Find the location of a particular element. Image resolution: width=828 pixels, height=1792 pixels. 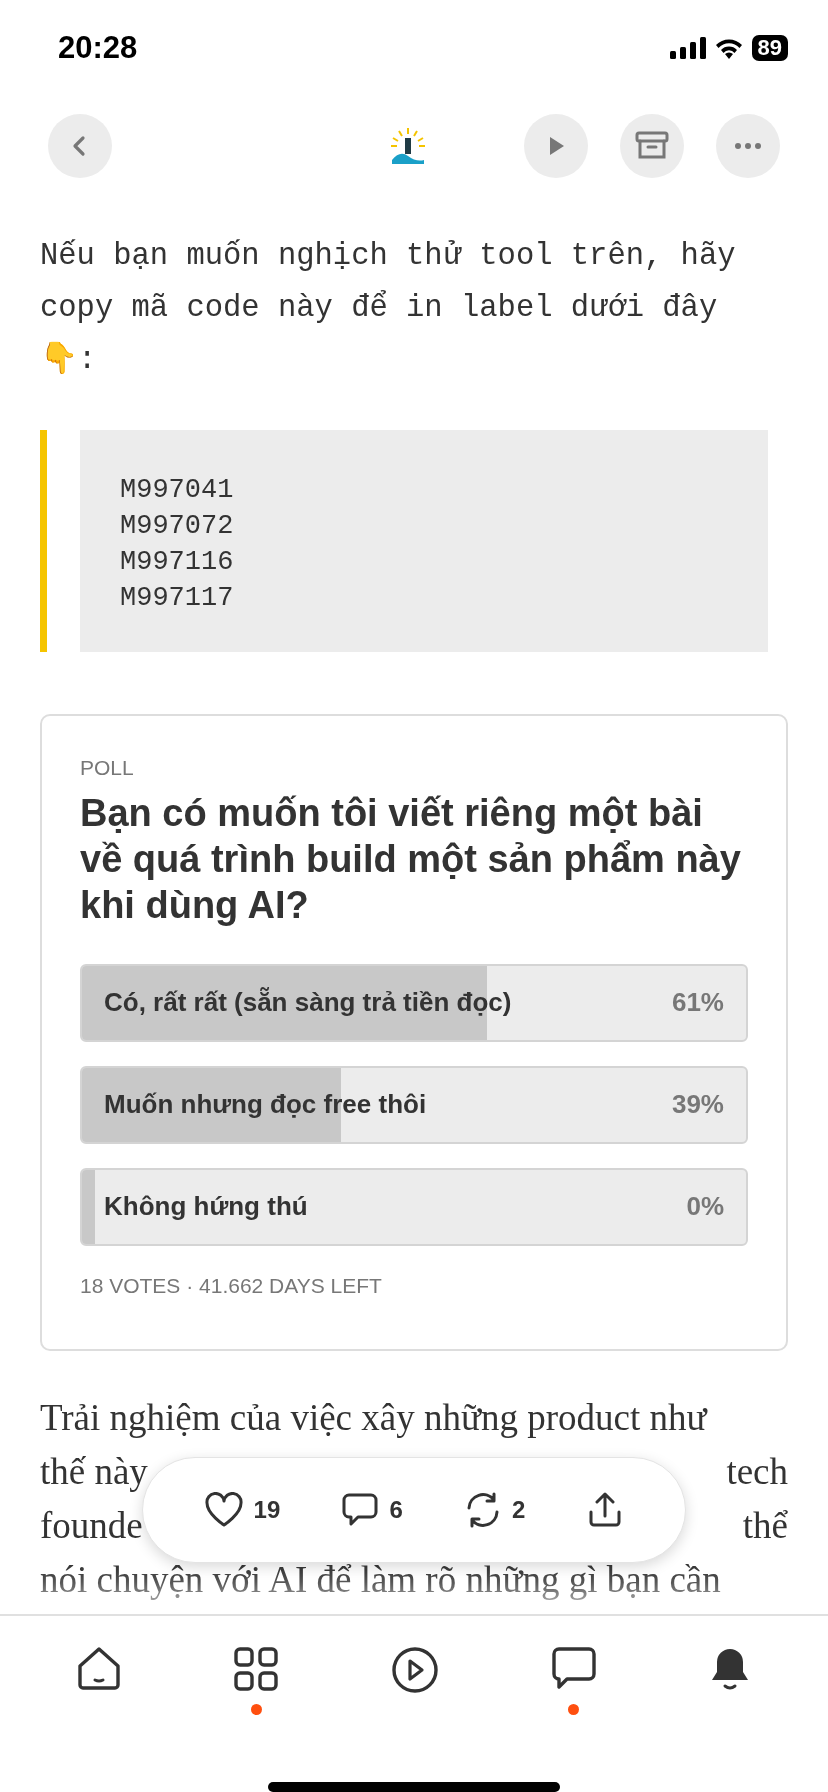

comment-button: 6 is located at coordinates (372, 1509).